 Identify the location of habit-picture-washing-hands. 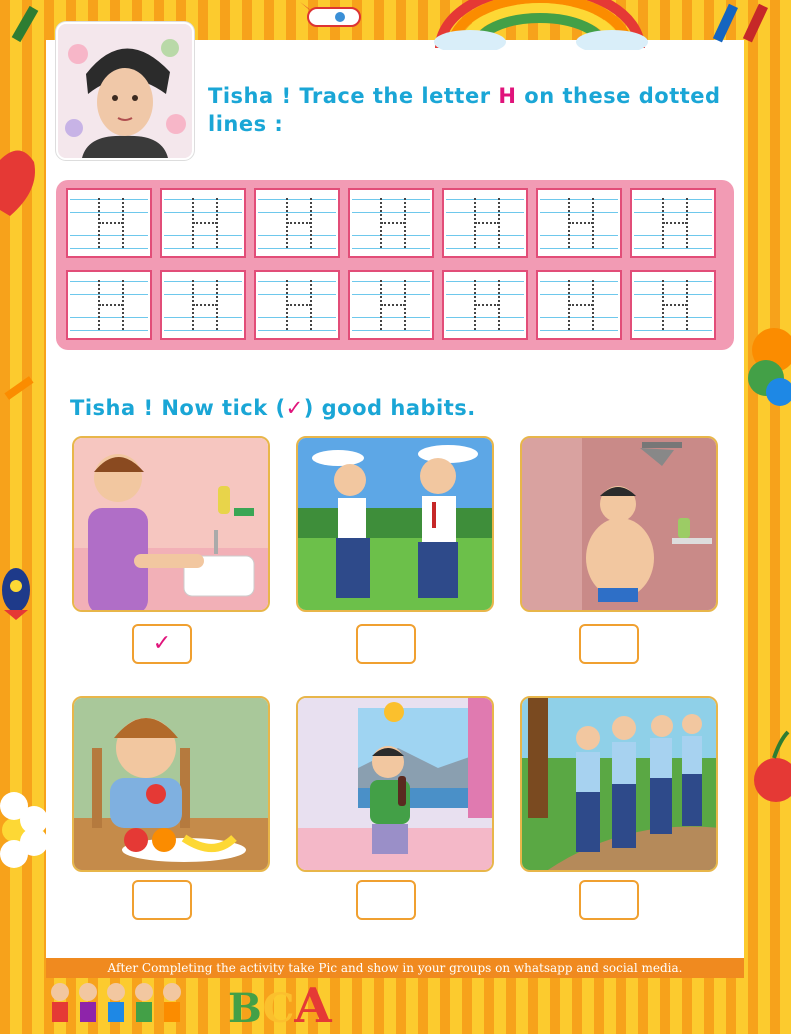
(171, 524).